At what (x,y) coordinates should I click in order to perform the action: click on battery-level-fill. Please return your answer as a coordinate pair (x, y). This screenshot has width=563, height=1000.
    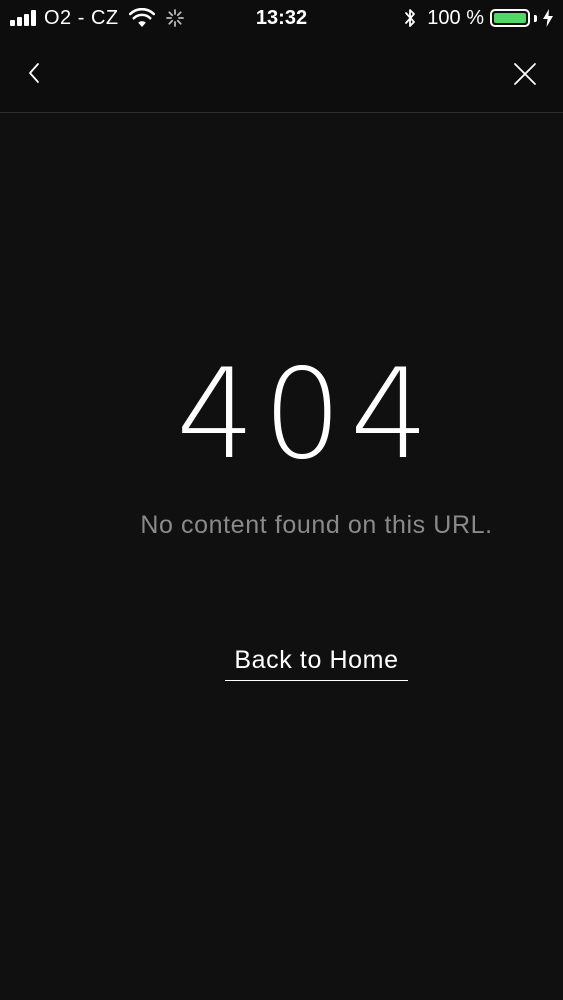
    Looking at the image, I should click on (510, 18).